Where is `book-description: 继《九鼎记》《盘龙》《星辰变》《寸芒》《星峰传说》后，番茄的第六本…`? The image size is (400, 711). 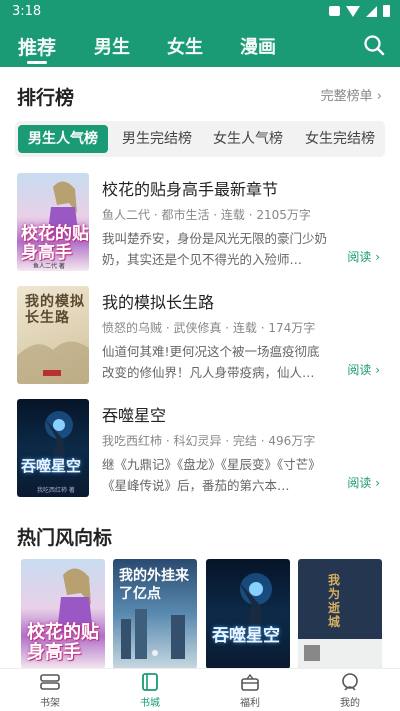
book-description: 继《九鼎记》《盘龙》《星辰变》《寸芒》《星峰传说》后，番茄的第六本… is located at coordinates (211, 475).